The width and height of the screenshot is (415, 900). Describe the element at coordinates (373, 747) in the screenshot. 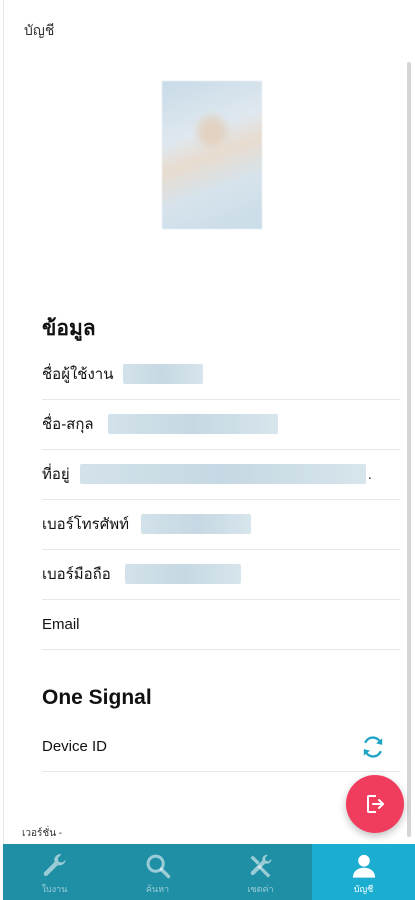

I see `sync-icon` at that location.